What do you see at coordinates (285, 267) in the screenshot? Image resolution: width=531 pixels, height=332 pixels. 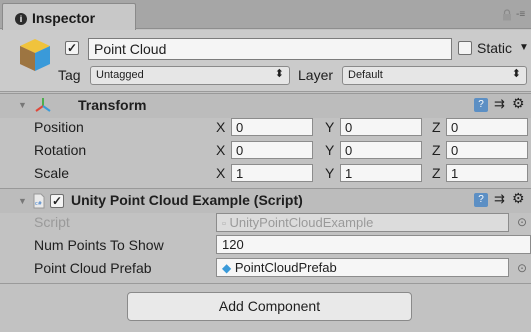 I see `prefab-value: PointCloudPrefab` at bounding box center [285, 267].